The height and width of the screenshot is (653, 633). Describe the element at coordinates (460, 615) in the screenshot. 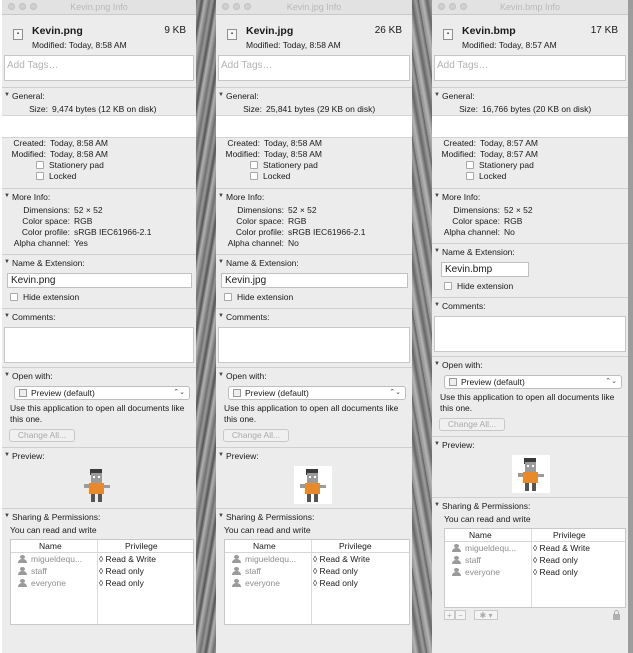

I see `remove-permission-button: −` at that location.